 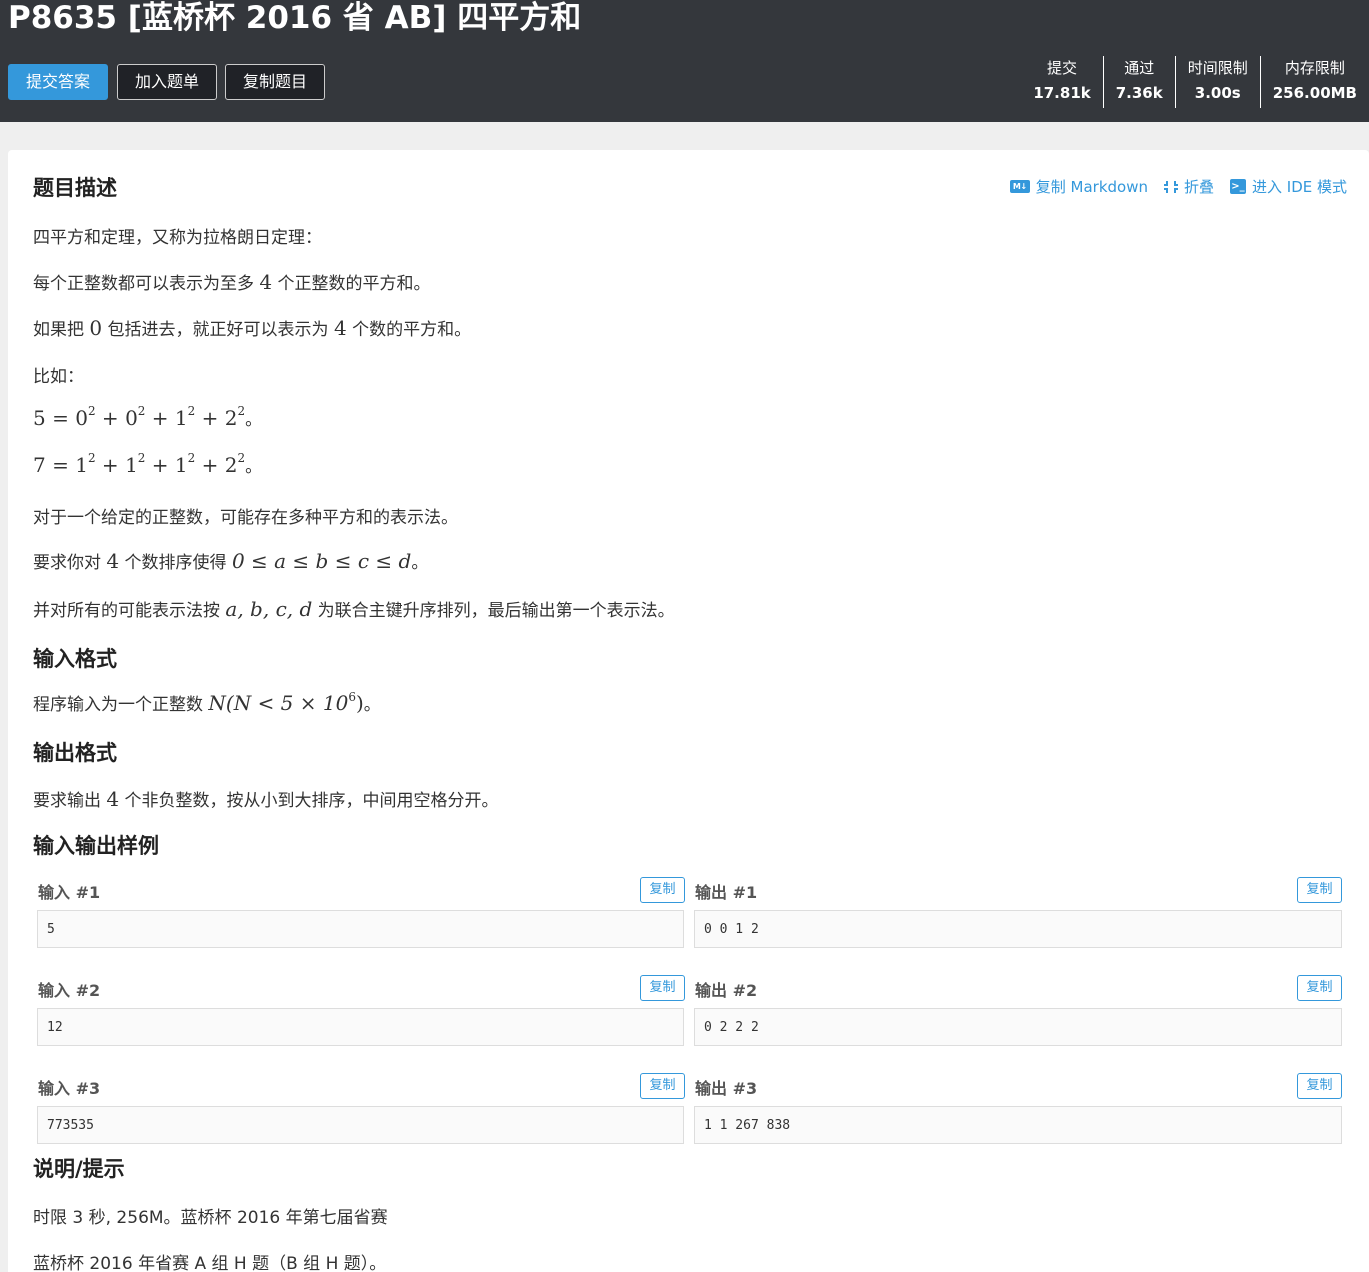 I want to click on description-p3: 如果把 0 包括进去，就正好可以表示为 4 个数的平方和。, so click(x=252, y=327).